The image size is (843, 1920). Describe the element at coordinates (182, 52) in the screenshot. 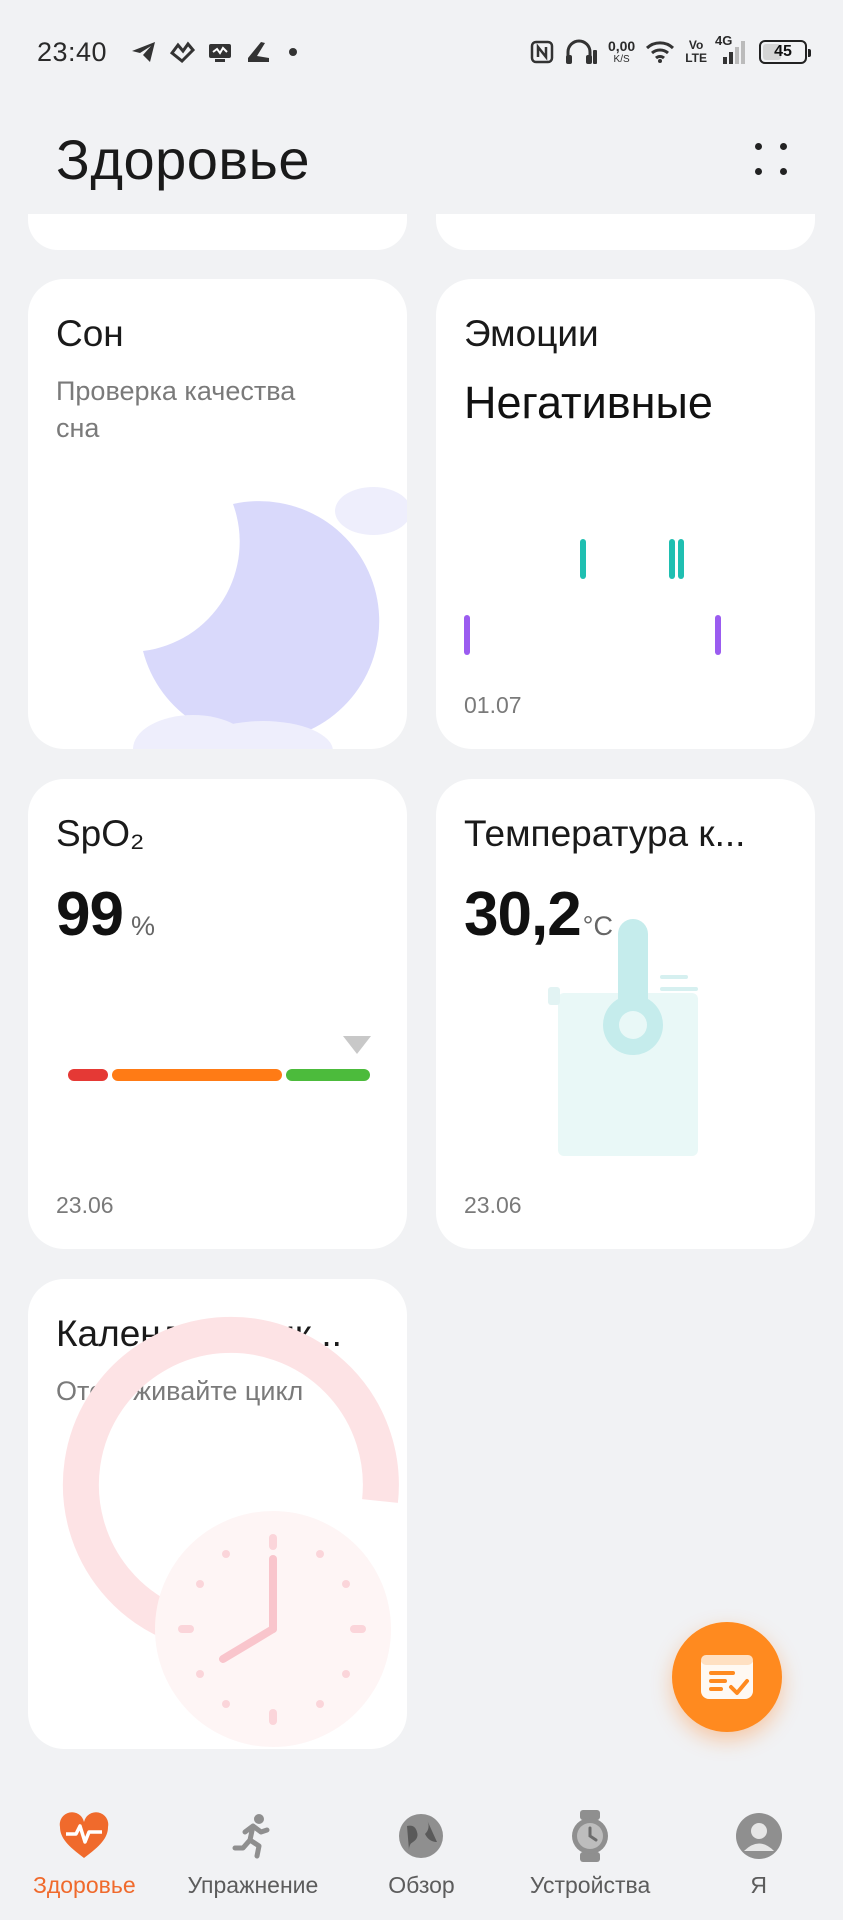

I see `app-icon` at that location.